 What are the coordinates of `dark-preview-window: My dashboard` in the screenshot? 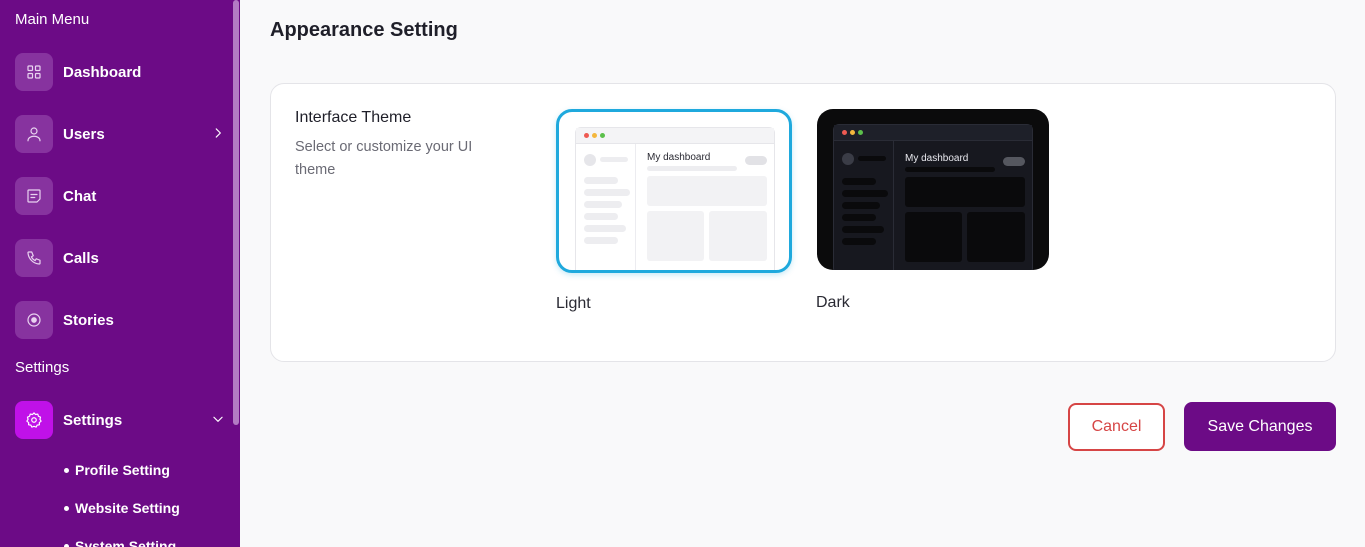 It's located at (933, 197).